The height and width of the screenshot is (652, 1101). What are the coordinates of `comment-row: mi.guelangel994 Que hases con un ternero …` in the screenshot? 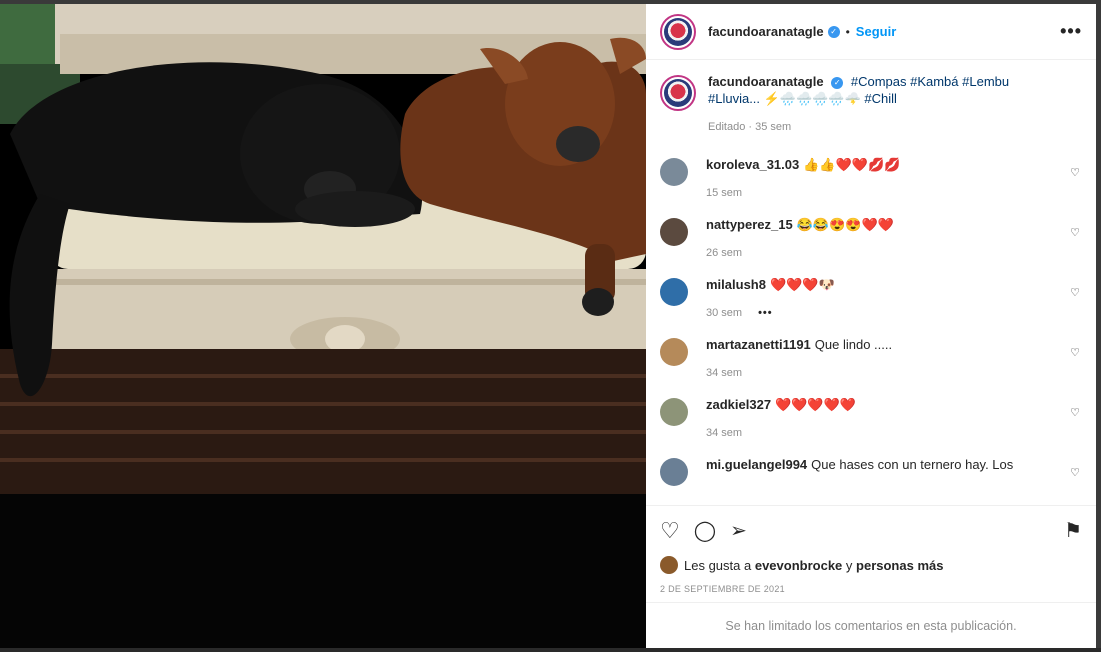 It's located at (871, 471).